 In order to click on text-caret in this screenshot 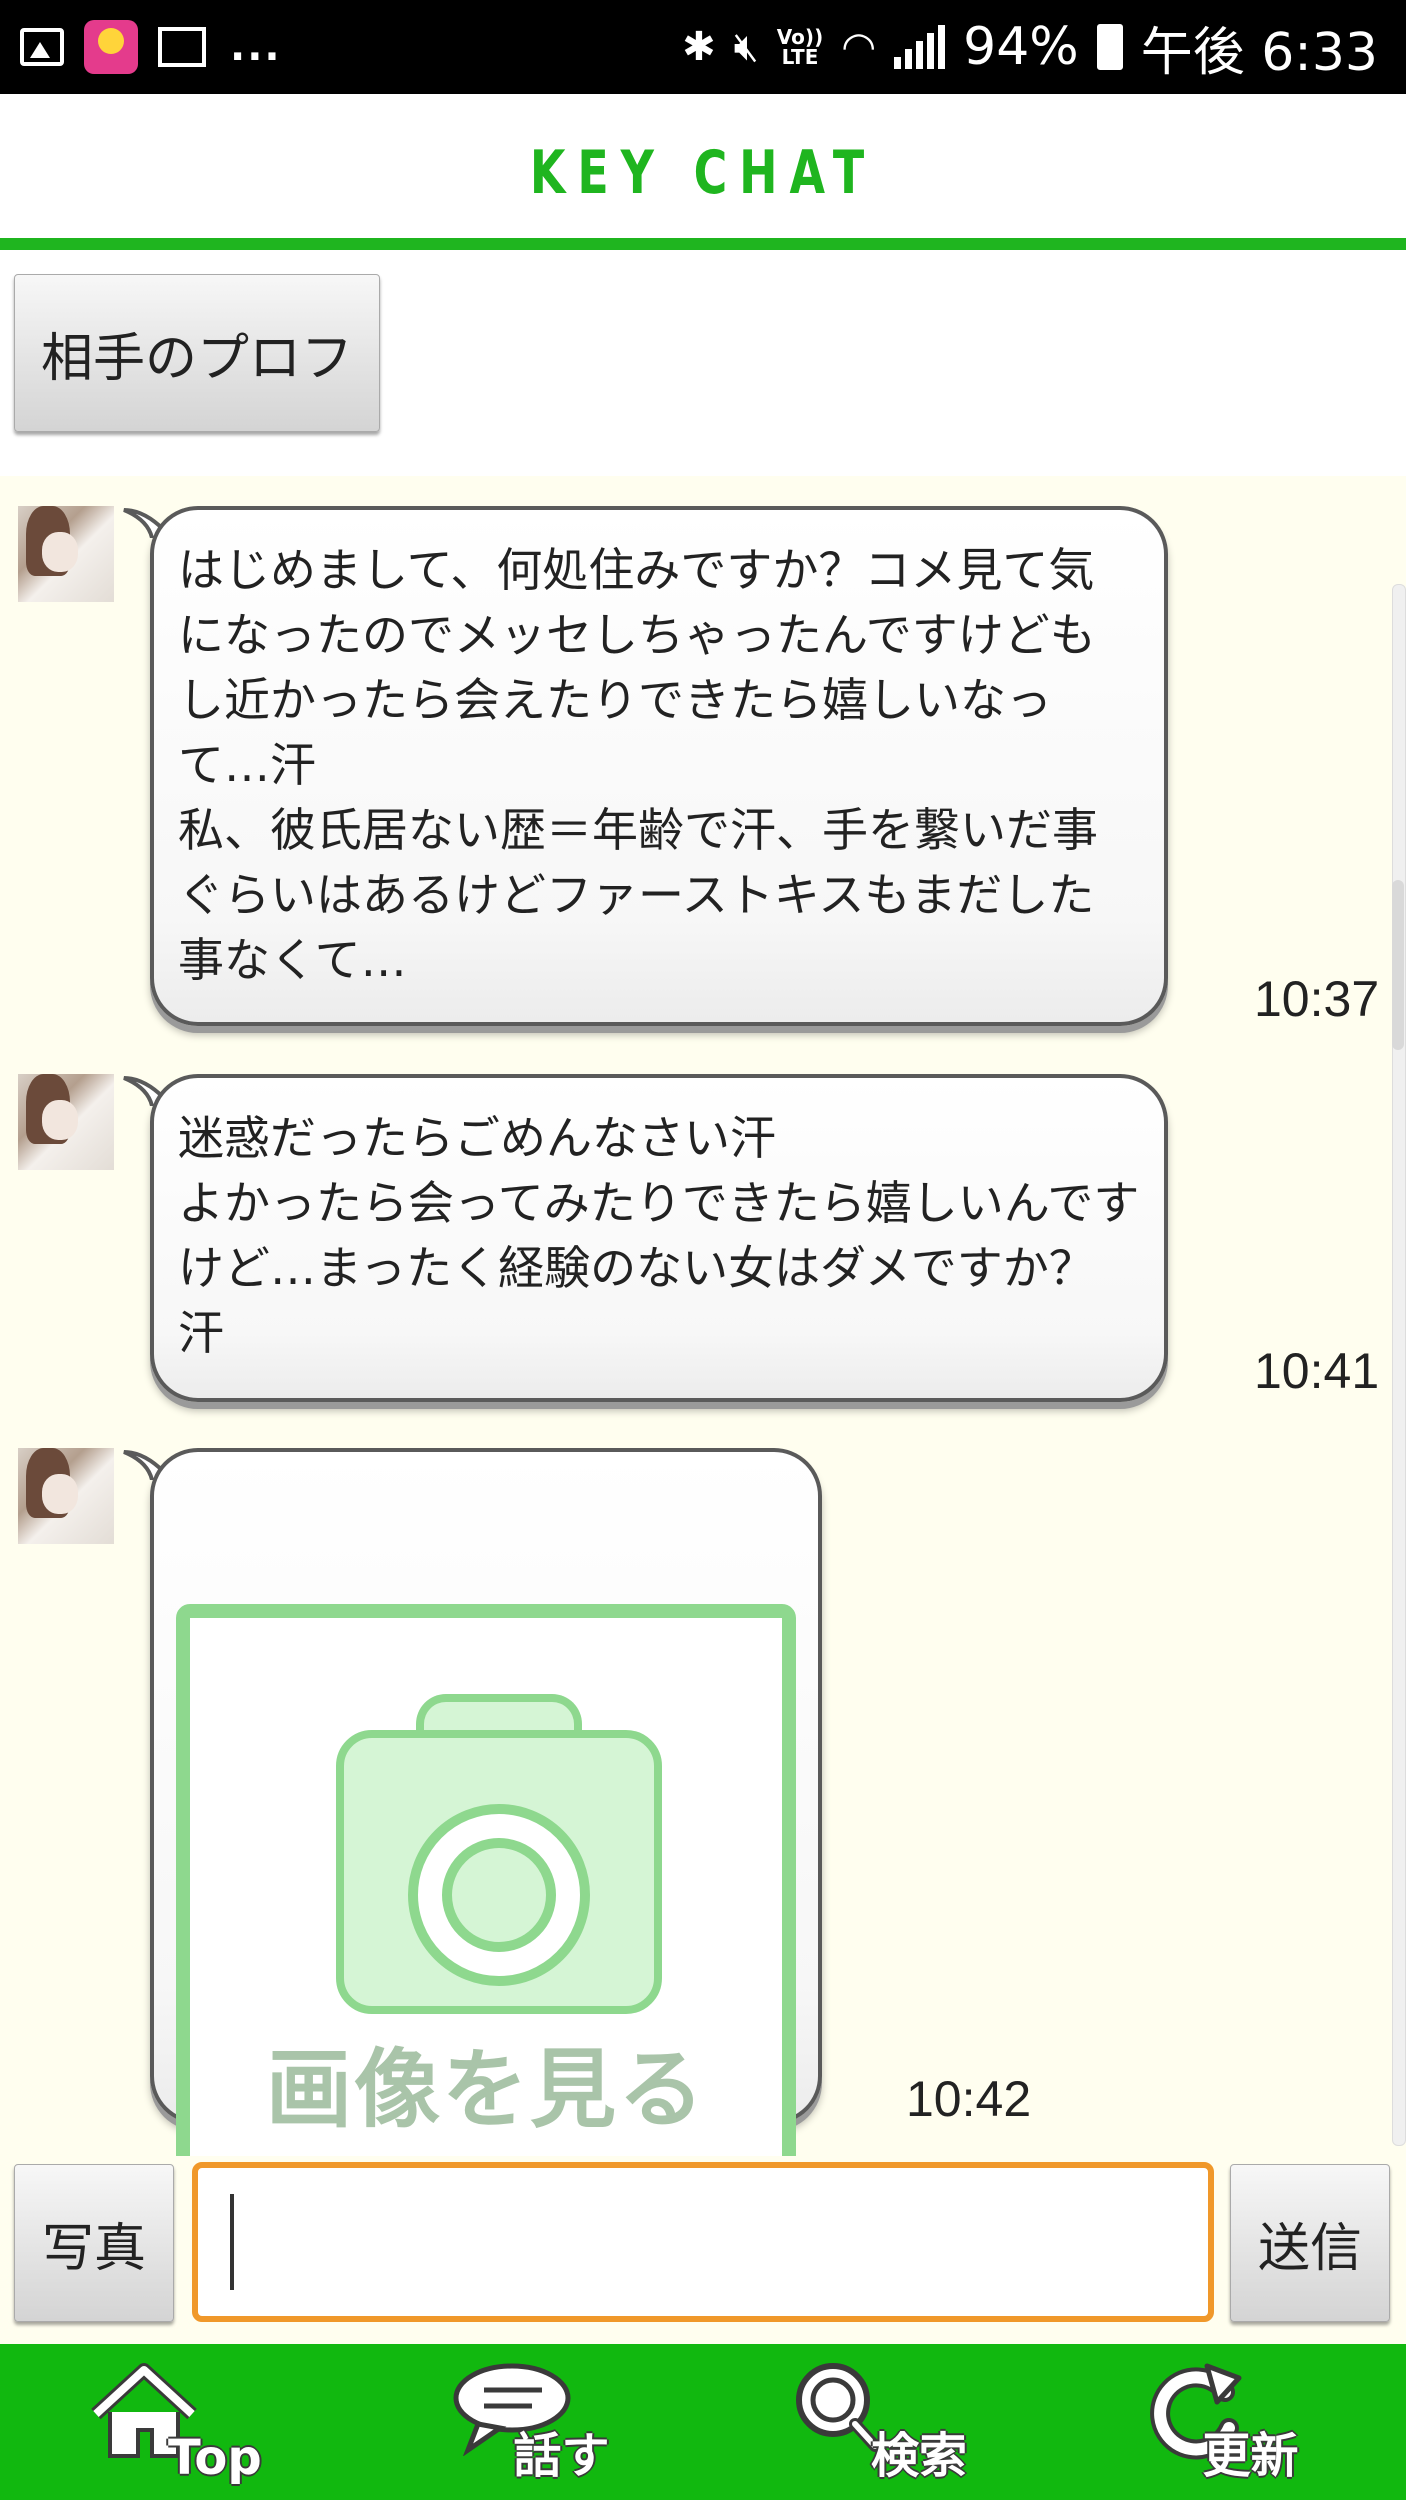, I will do `click(232, 2242)`.